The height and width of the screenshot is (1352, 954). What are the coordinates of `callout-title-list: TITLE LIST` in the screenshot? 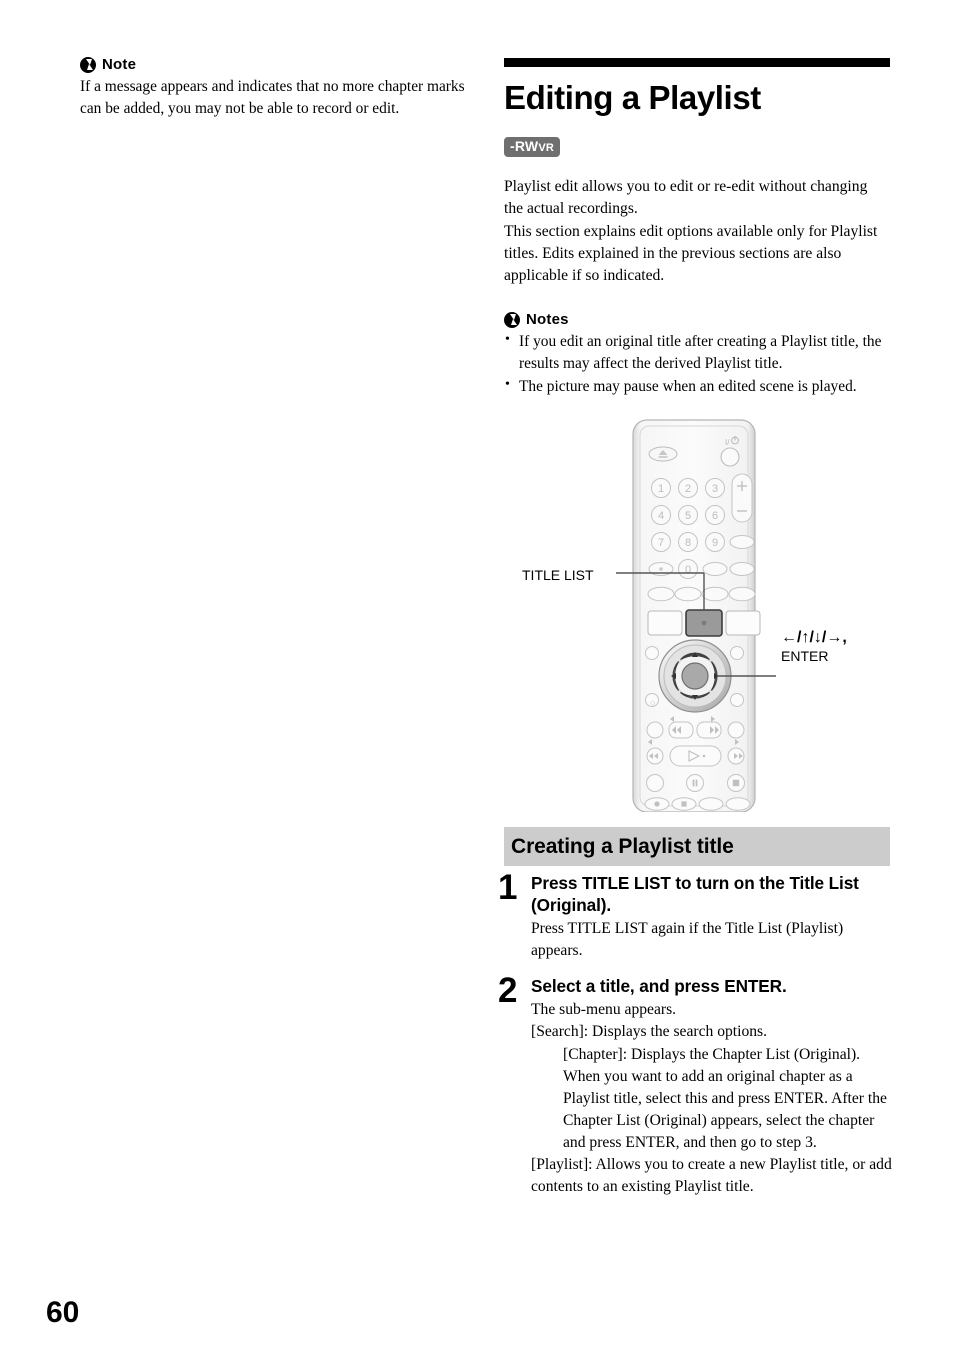 It's located at (558, 576).